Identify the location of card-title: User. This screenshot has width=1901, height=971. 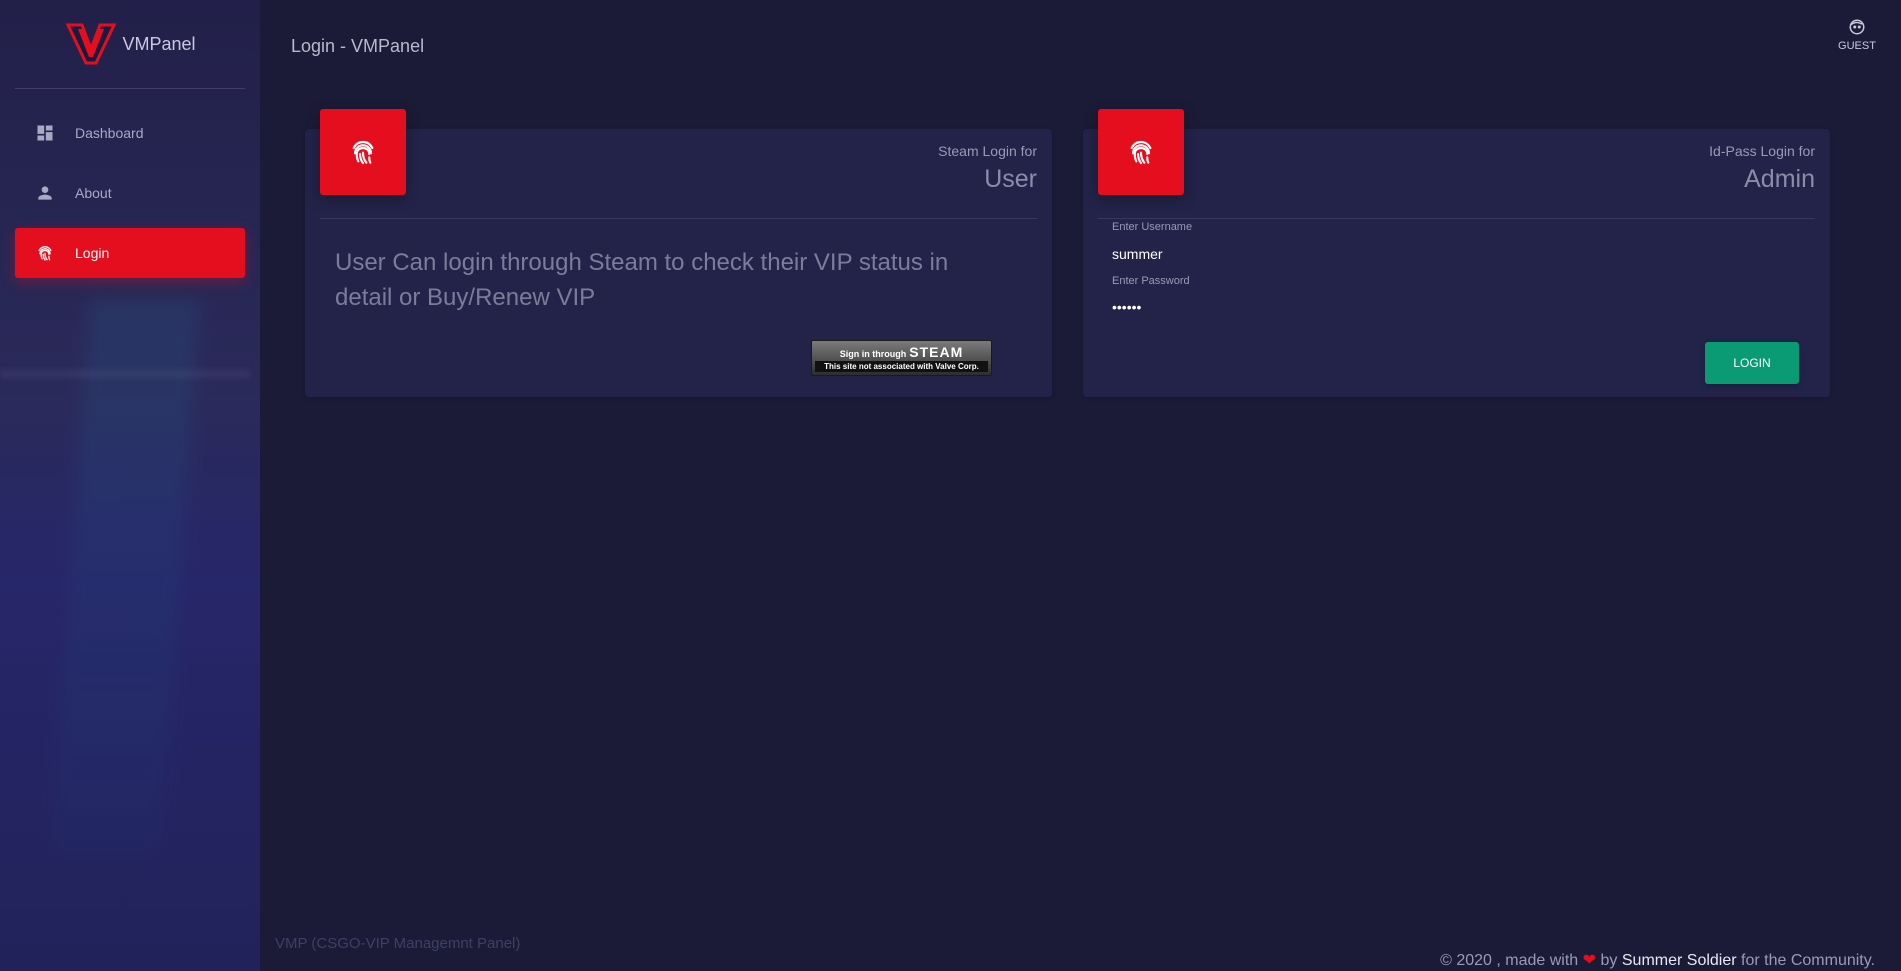
(1010, 179).